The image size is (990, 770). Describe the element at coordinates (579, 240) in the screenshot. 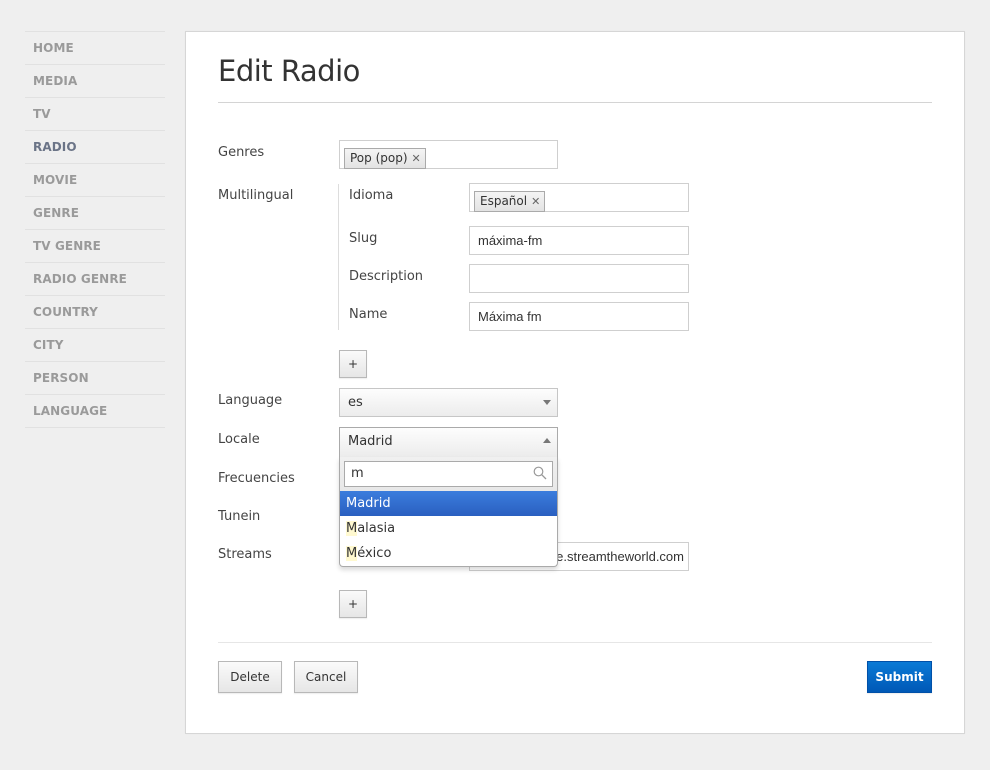

I see `slug-input: máxima-fm` at that location.